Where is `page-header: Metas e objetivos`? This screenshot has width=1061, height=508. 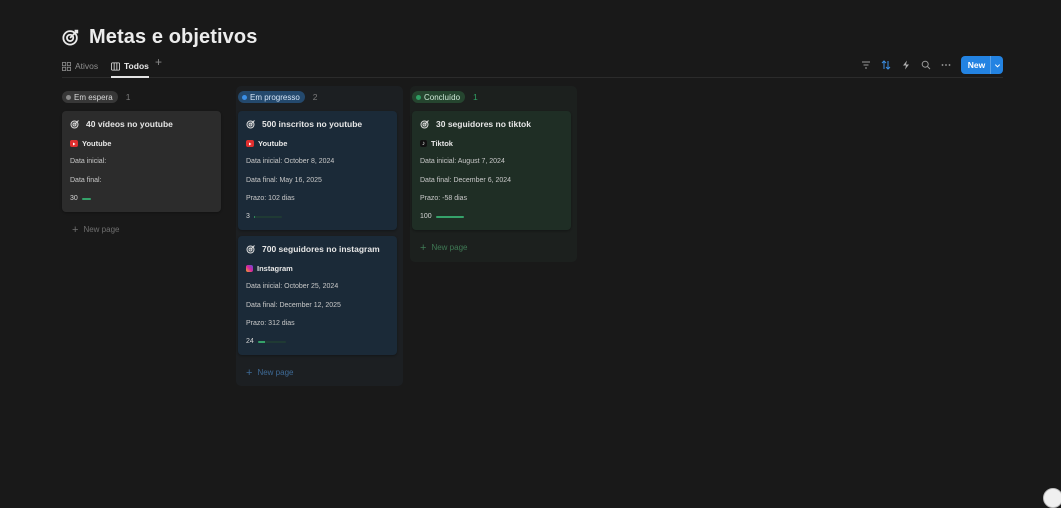
page-header: Metas e objetivos is located at coordinates (159, 37).